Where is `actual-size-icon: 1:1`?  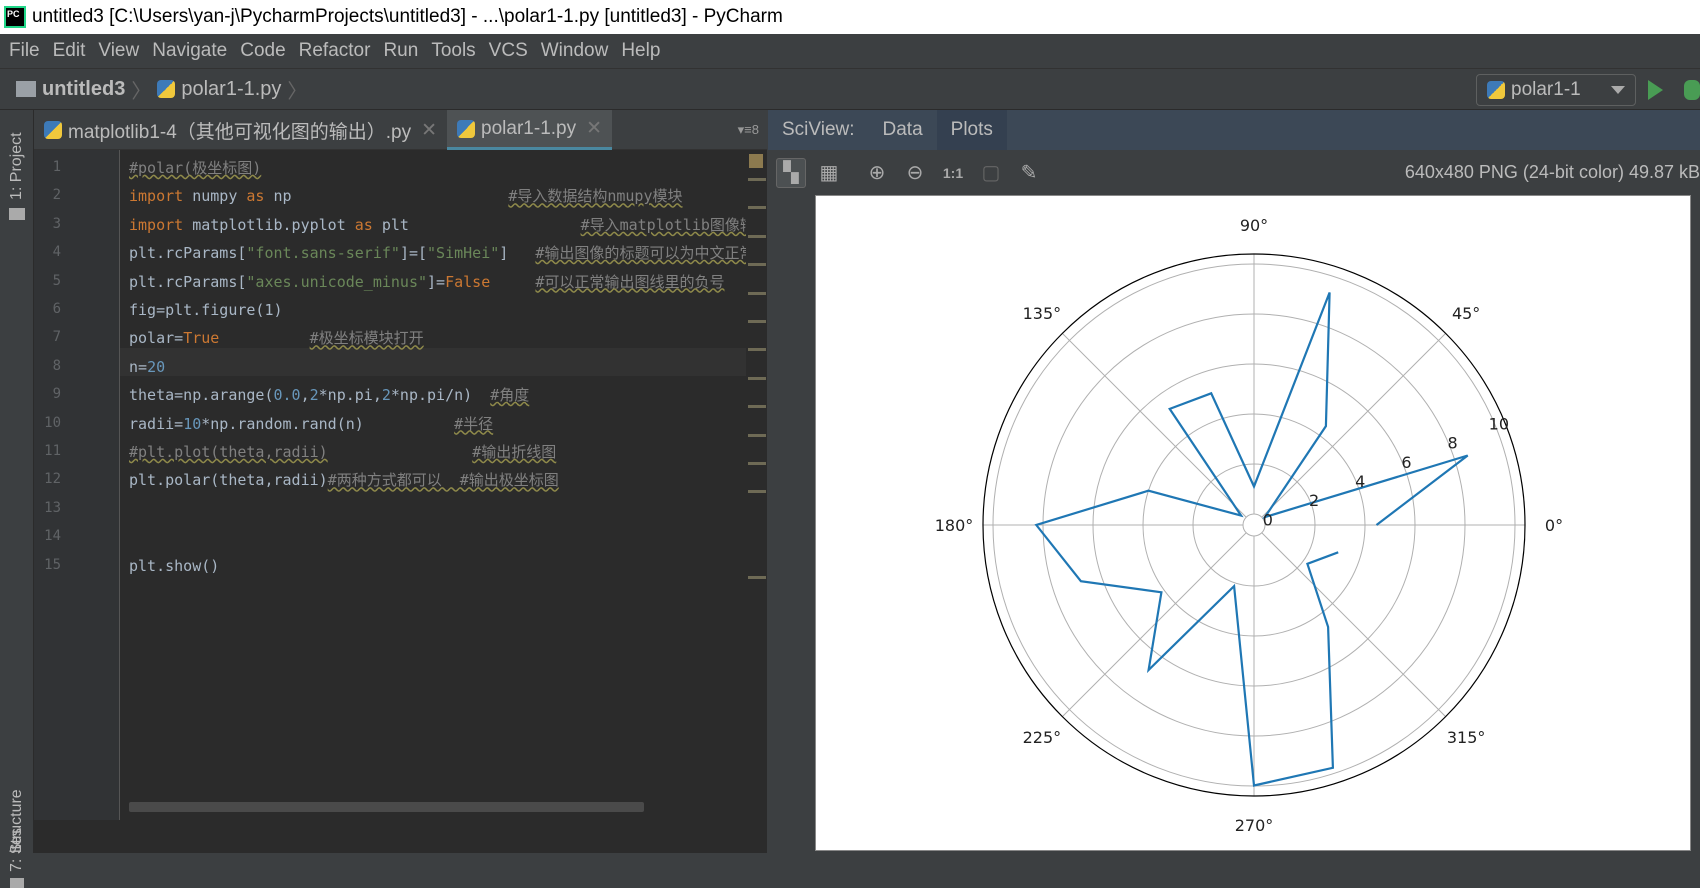
actual-size-icon: 1:1 is located at coordinates (953, 173).